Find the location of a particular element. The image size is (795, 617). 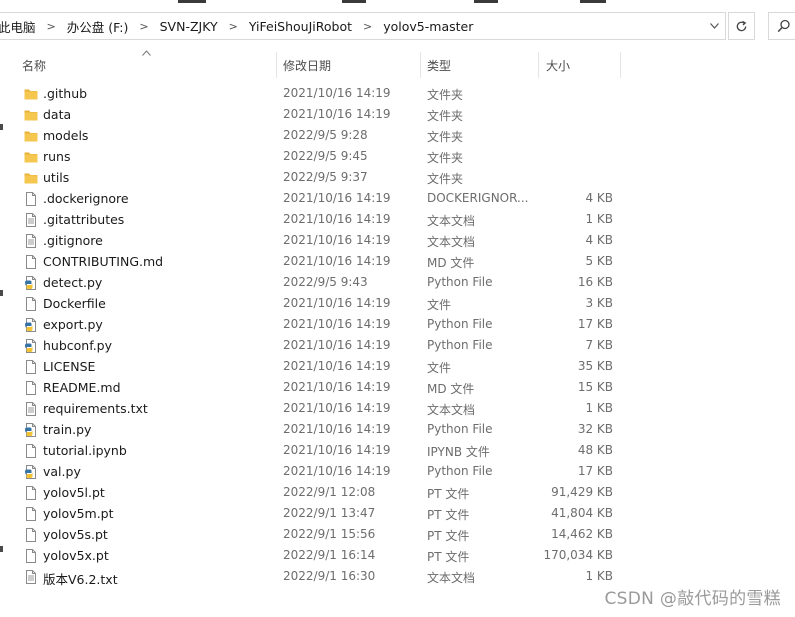

folder-row: models 2022/9/5 9:28 文件夹 is located at coordinates (320, 136).